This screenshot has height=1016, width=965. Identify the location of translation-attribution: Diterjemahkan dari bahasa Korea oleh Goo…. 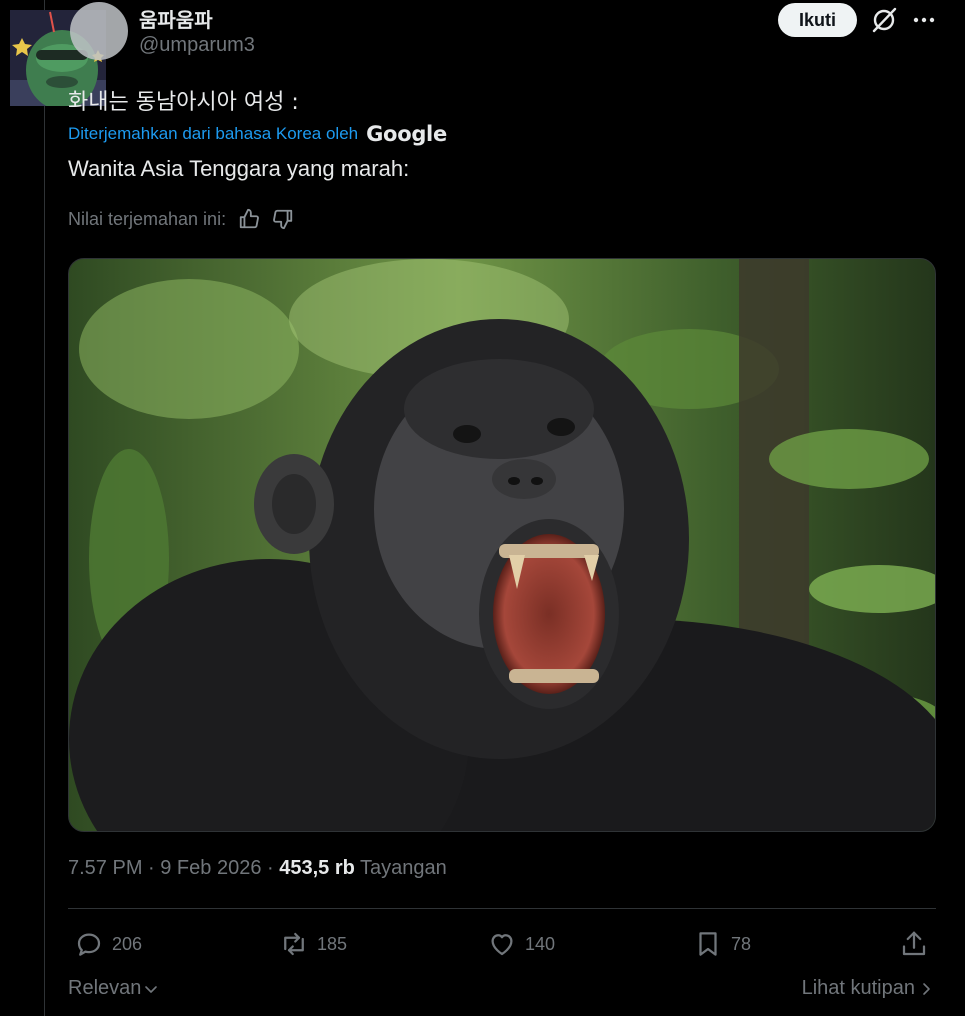
(257, 134).